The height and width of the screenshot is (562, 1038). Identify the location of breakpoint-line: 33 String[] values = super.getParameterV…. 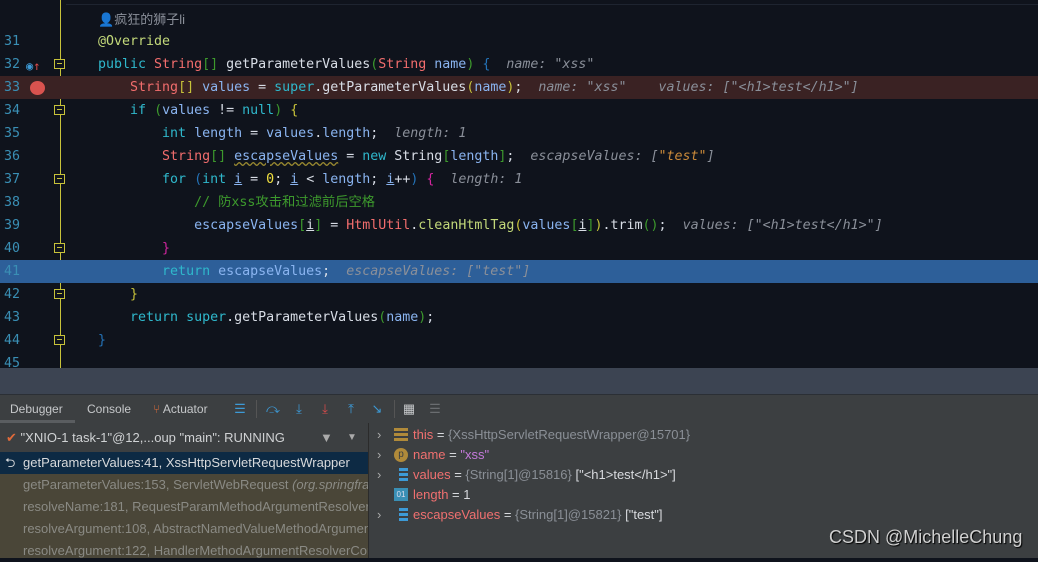
(519, 87).